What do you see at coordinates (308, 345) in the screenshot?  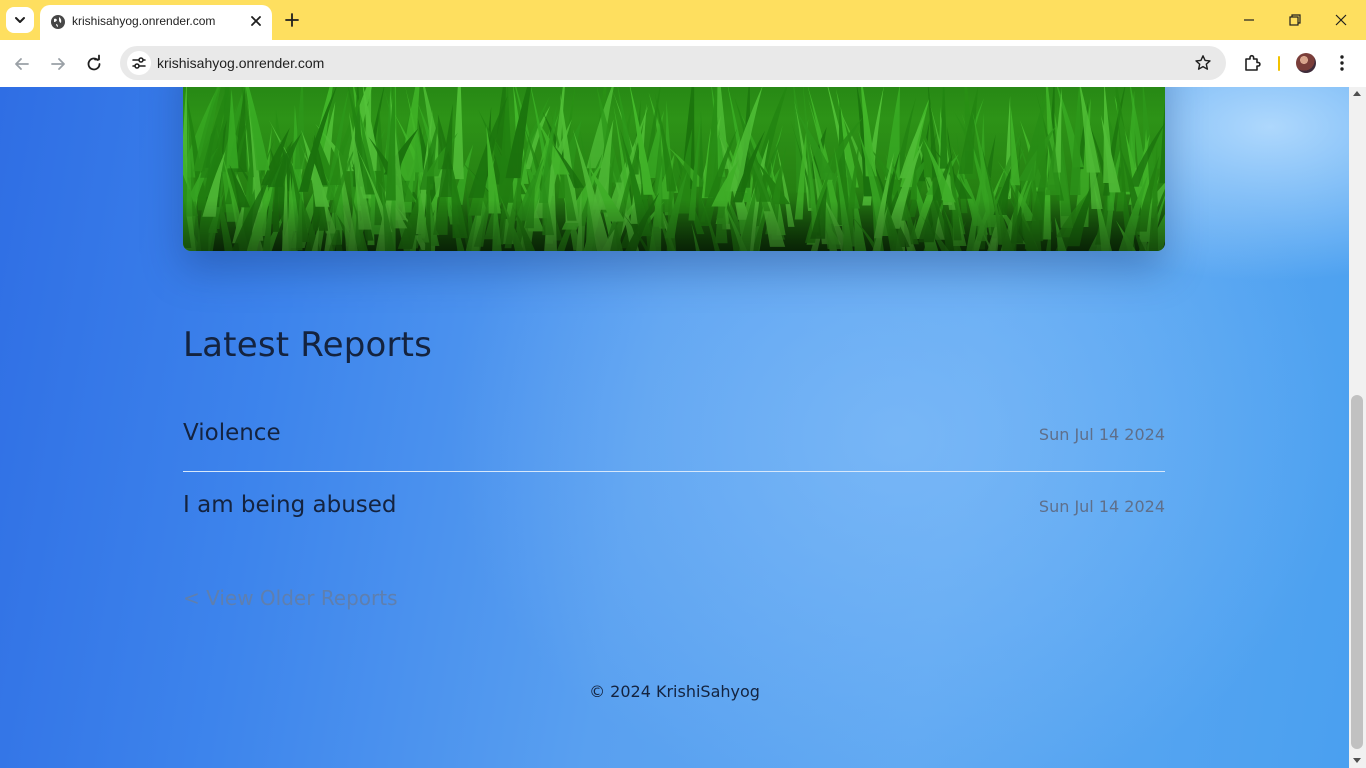 I see `latest-reports-heading: Latest Reports` at bounding box center [308, 345].